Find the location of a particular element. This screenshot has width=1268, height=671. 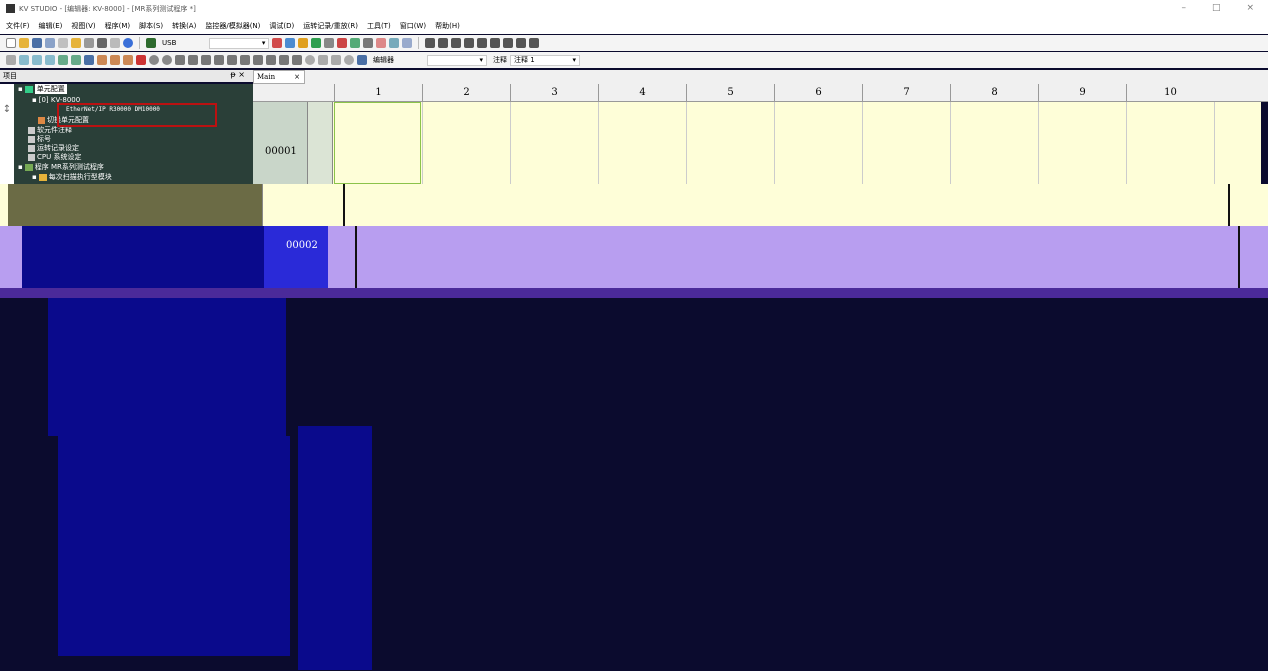

step-back-icon is located at coordinates (232, 60).